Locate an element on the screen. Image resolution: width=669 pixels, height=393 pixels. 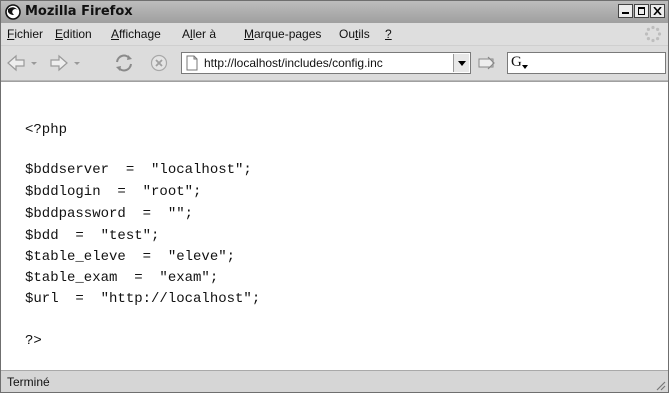
back-dropdown-icon is located at coordinates (34, 63).